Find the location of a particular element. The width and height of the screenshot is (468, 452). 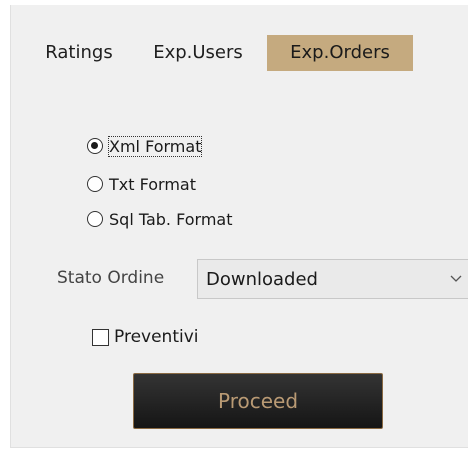

tab-exp-users: Exp.Users is located at coordinates (198, 53).